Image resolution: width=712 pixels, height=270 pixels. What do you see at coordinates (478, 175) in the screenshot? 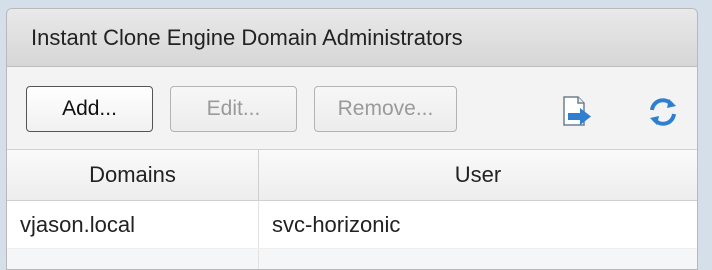
I see `column-header-user: User` at bounding box center [478, 175].